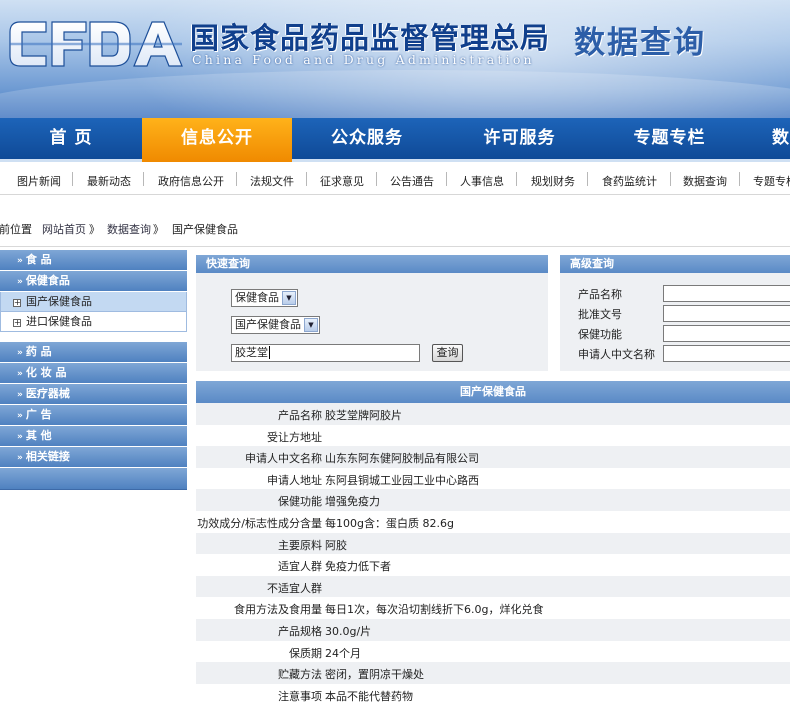 Image resolution: width=790 pixels, height=715 pixels. I want to click on row-key: 产品规格, so click(300, 631).